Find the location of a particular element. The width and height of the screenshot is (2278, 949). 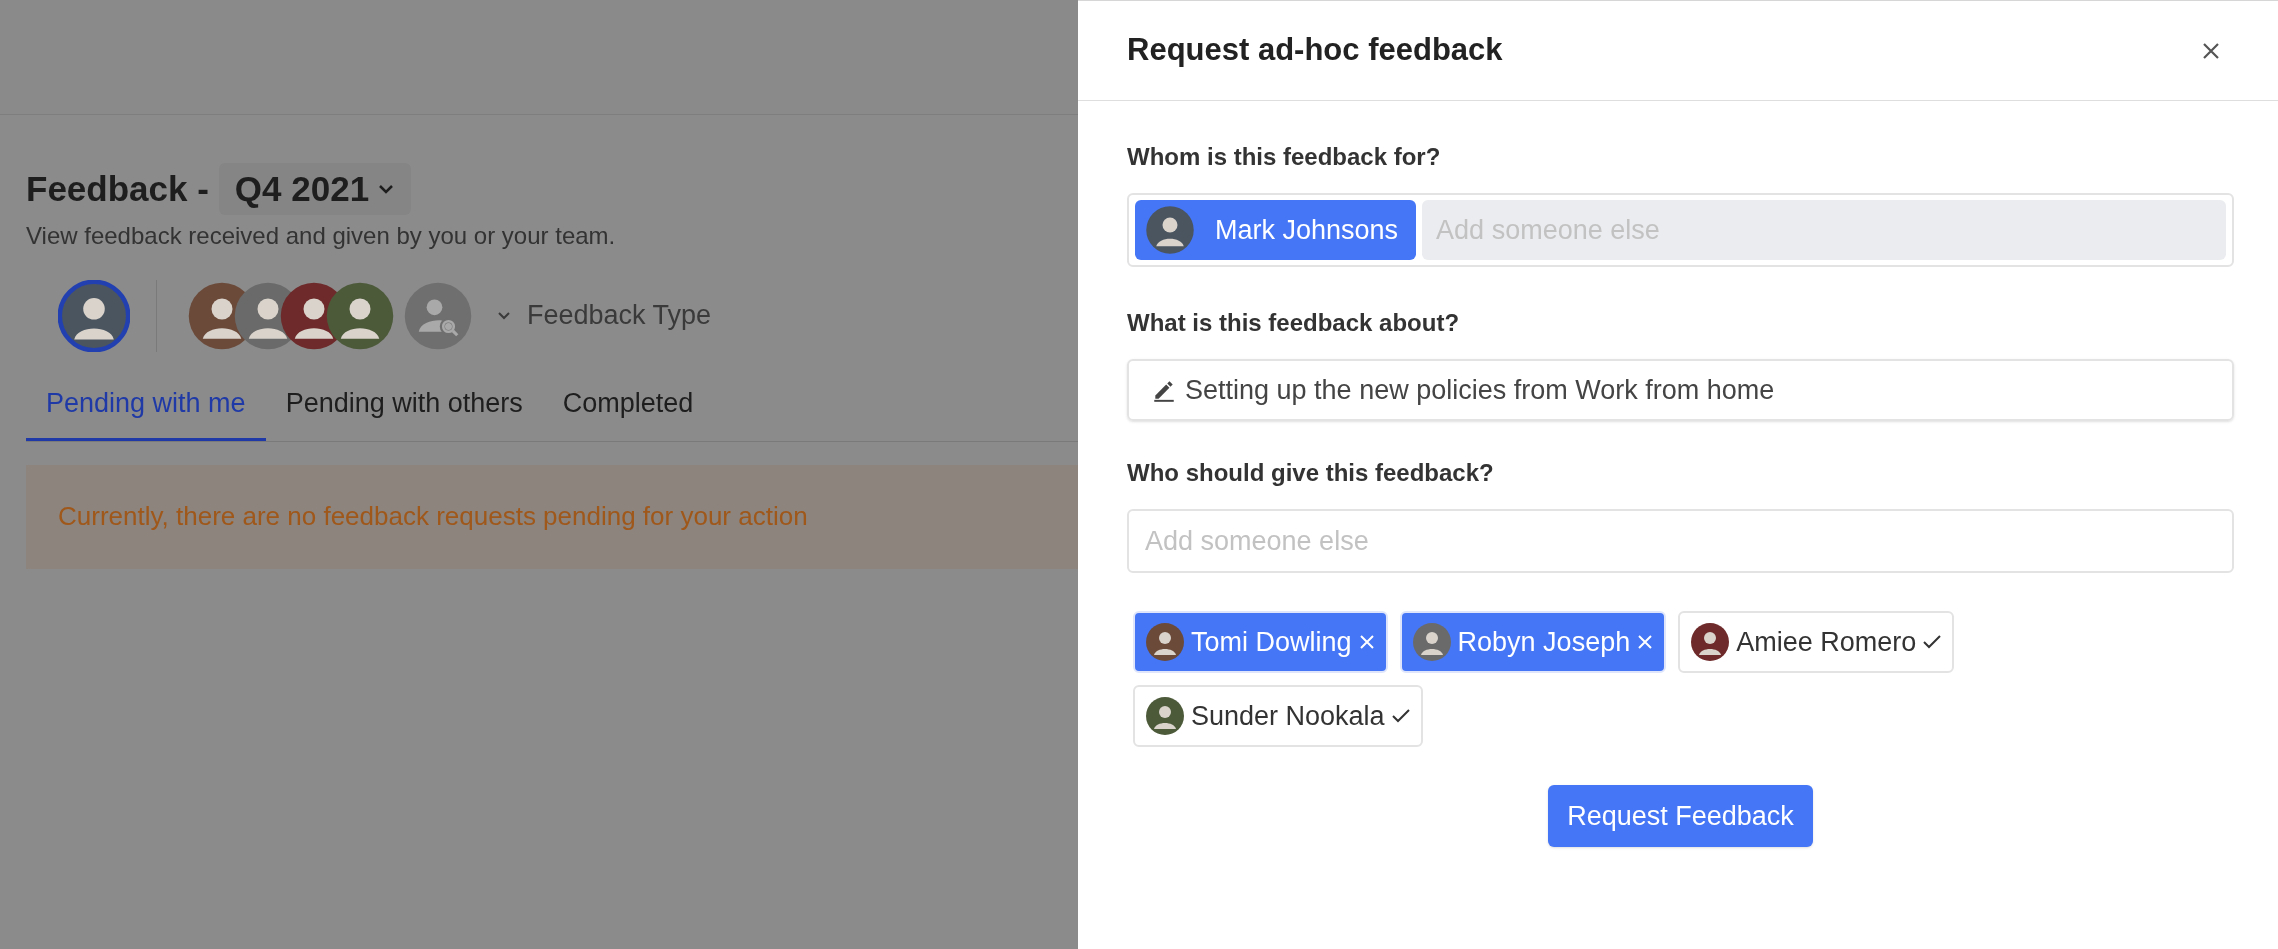

add-person-input: Add someone else is located at coordinates (1680, 541).